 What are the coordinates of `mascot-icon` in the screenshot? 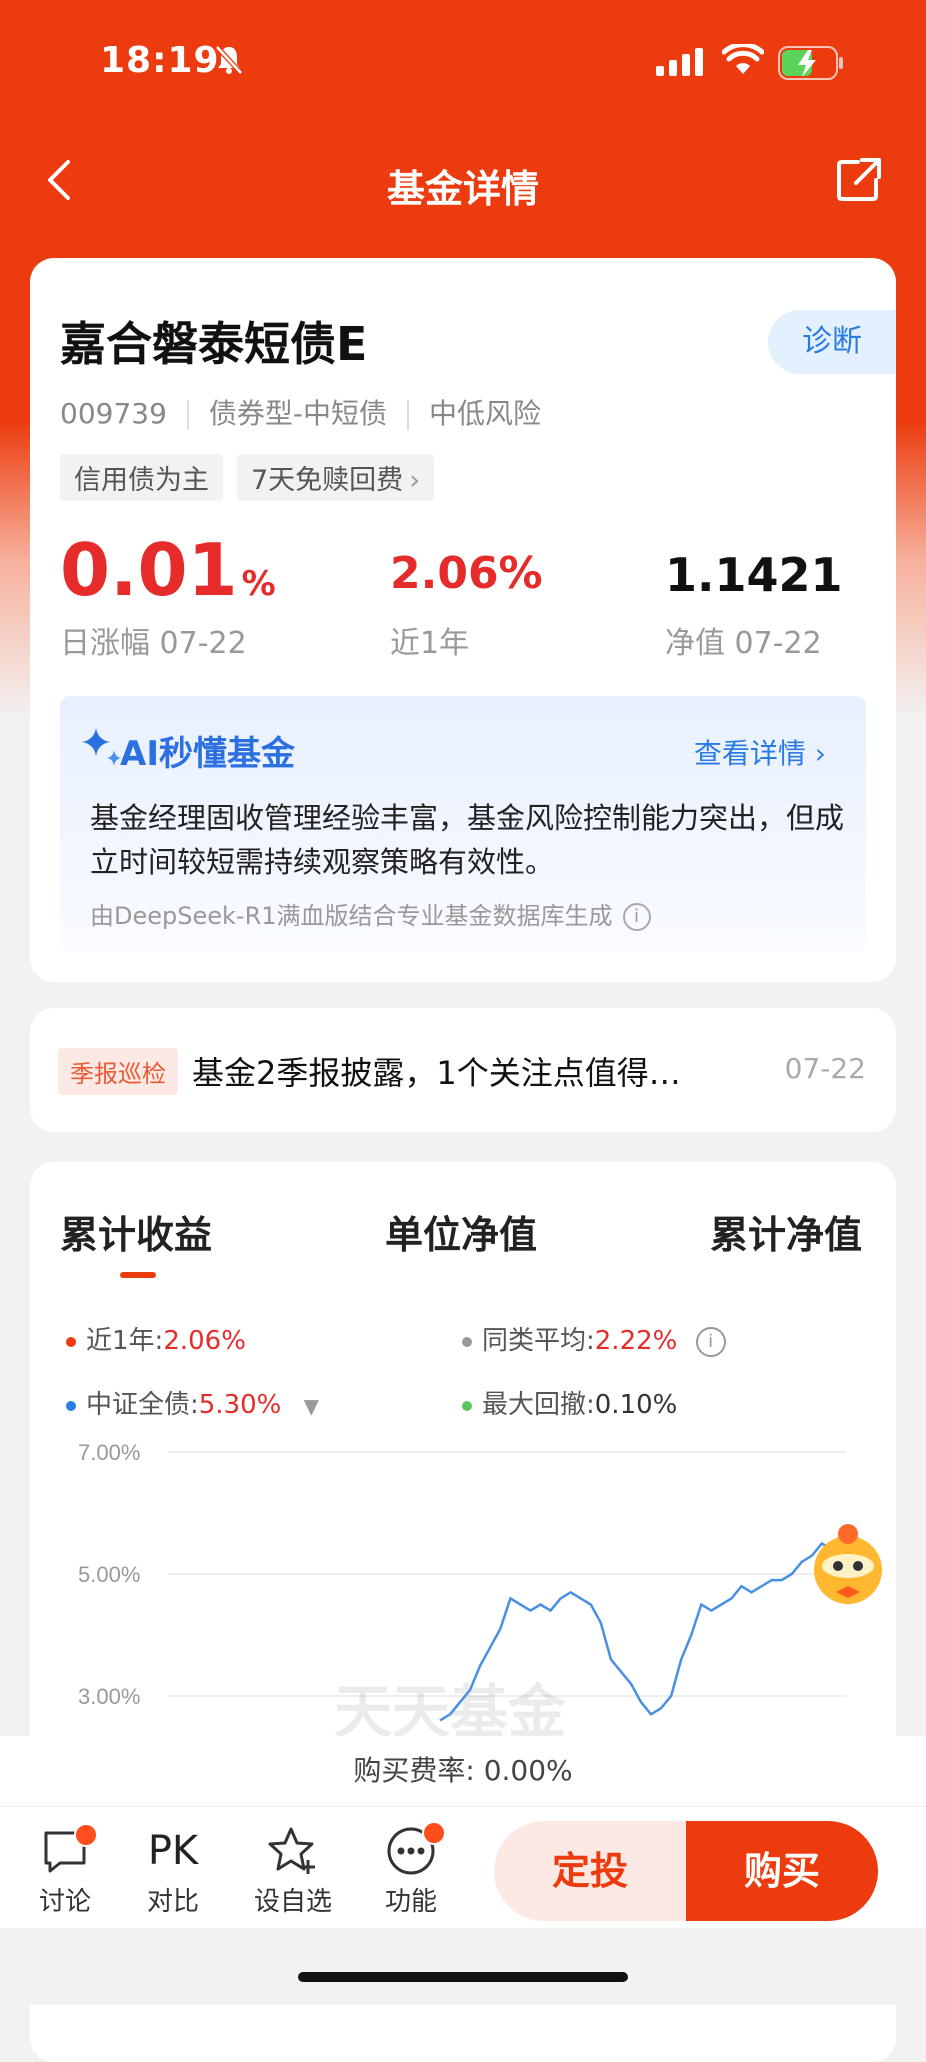 It's located at (848, 1564).